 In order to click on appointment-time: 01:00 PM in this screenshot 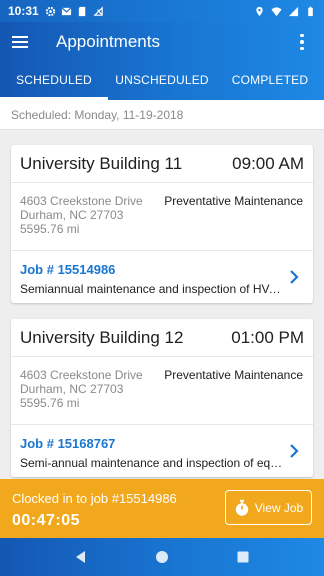, I will do `click(267, 337)`.